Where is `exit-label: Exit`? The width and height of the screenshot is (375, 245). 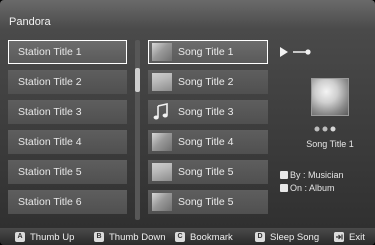 exit-label: Exit is located at coordinates (357, 237).